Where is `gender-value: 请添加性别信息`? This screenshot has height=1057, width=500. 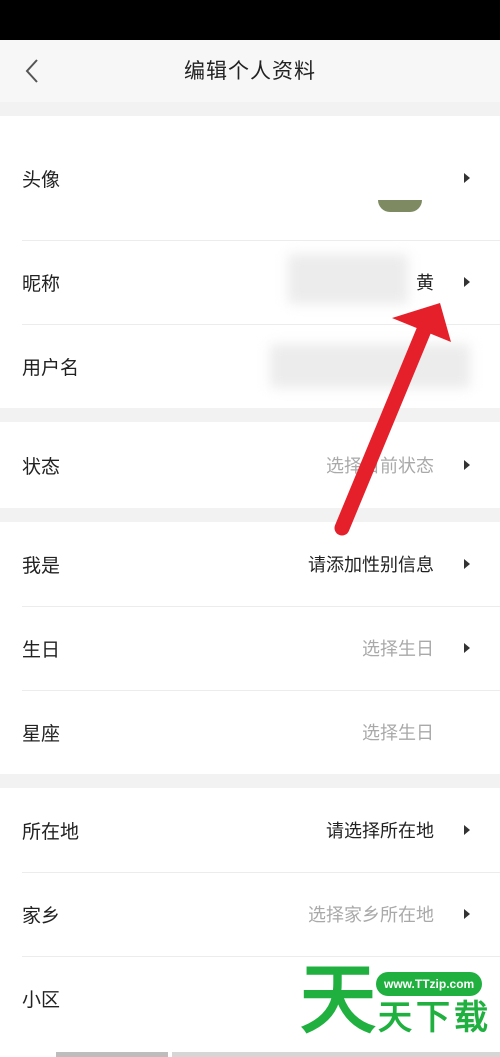 gender-value: 请添加性别信息 is located at coordinates (371, 565).